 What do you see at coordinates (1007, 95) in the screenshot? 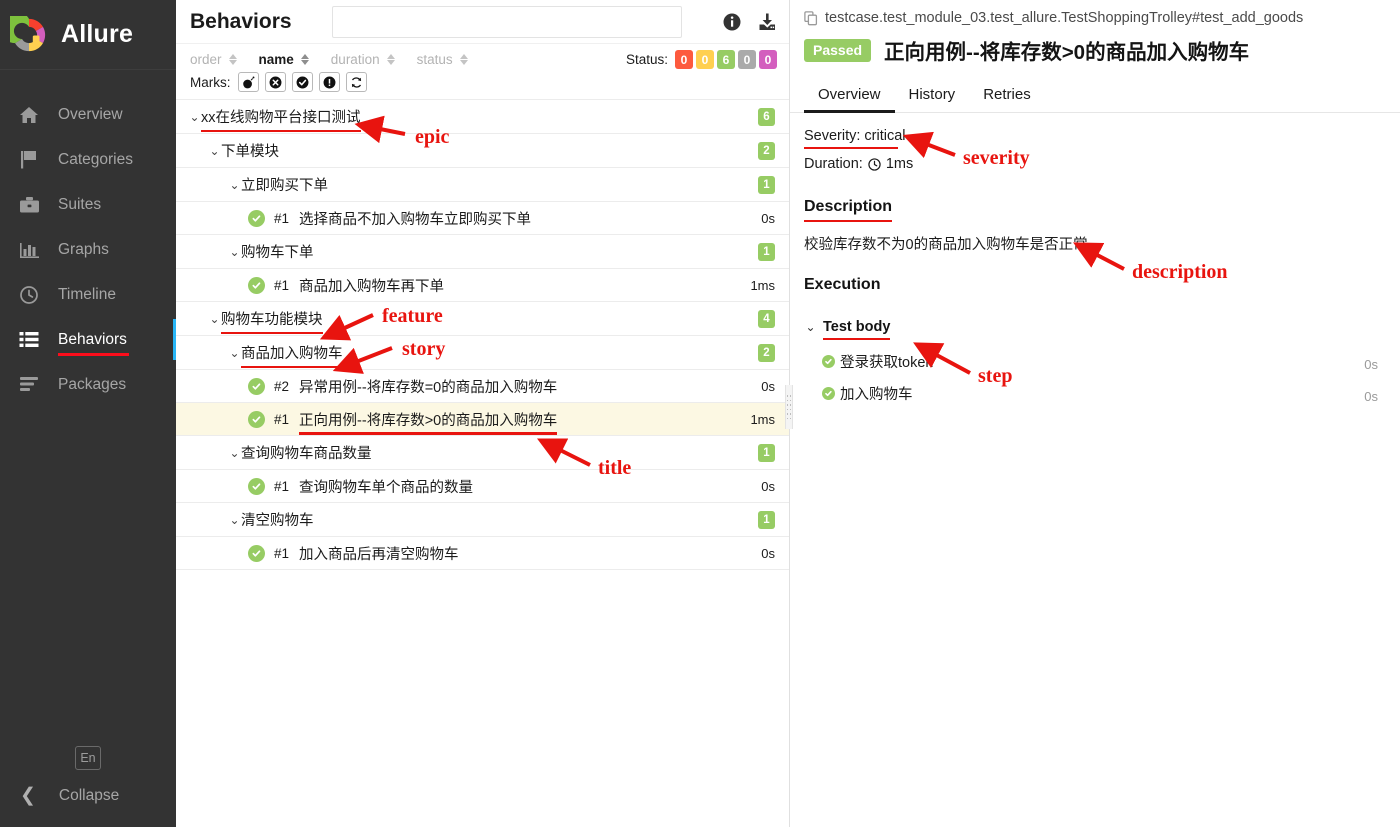
I see `tab-retries: Retries` at bounding box center [1007, 95].